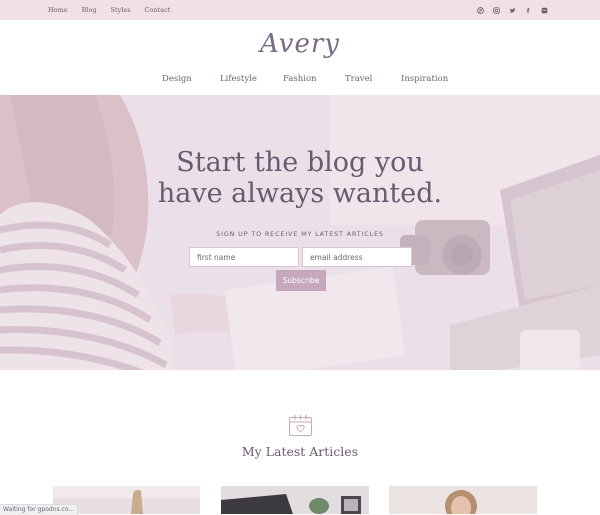 This screenshot has width=600, height=515. What do you see at coordinates (300, 162) in the screenshot?
I see `hero-title-line-1: Start the blog you` at bounding box center [300, 162].